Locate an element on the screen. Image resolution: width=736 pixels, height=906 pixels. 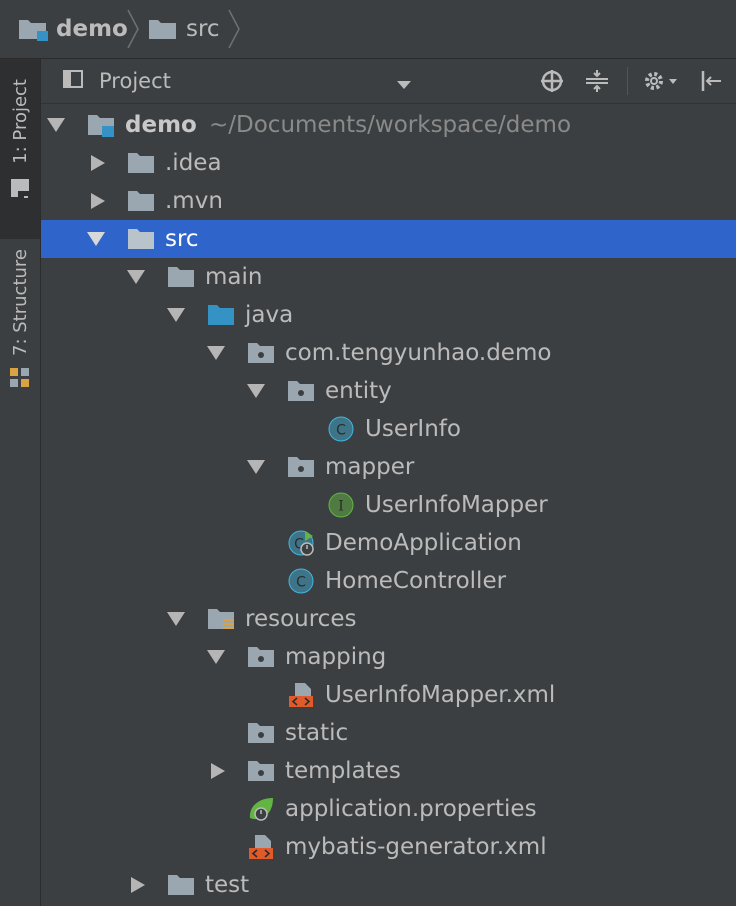
tab-structure: 7: Structure is located at coordinates (20, 329).